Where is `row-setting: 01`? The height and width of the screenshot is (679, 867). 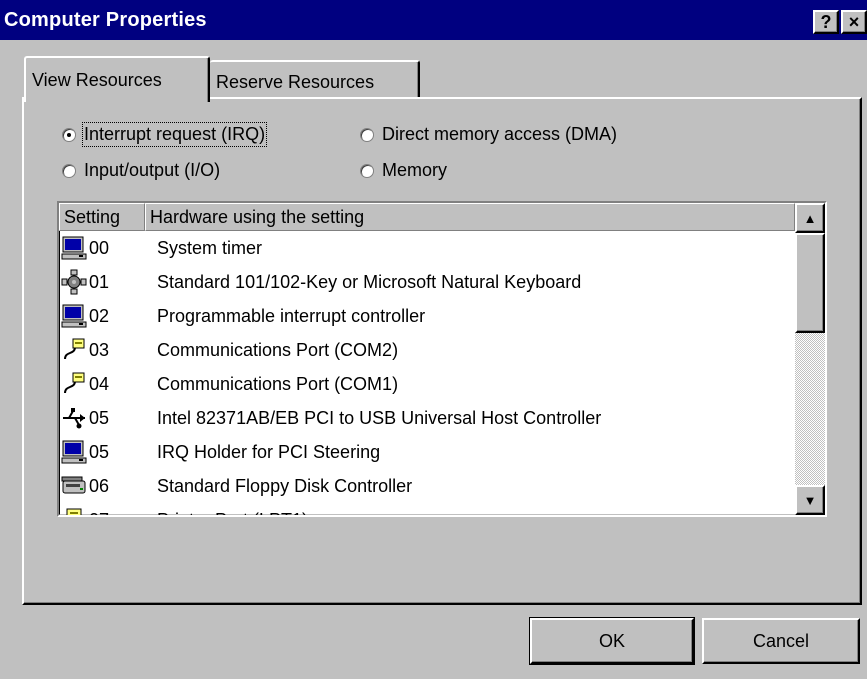
row-setting: 01 is located at coordinates (99, 281).